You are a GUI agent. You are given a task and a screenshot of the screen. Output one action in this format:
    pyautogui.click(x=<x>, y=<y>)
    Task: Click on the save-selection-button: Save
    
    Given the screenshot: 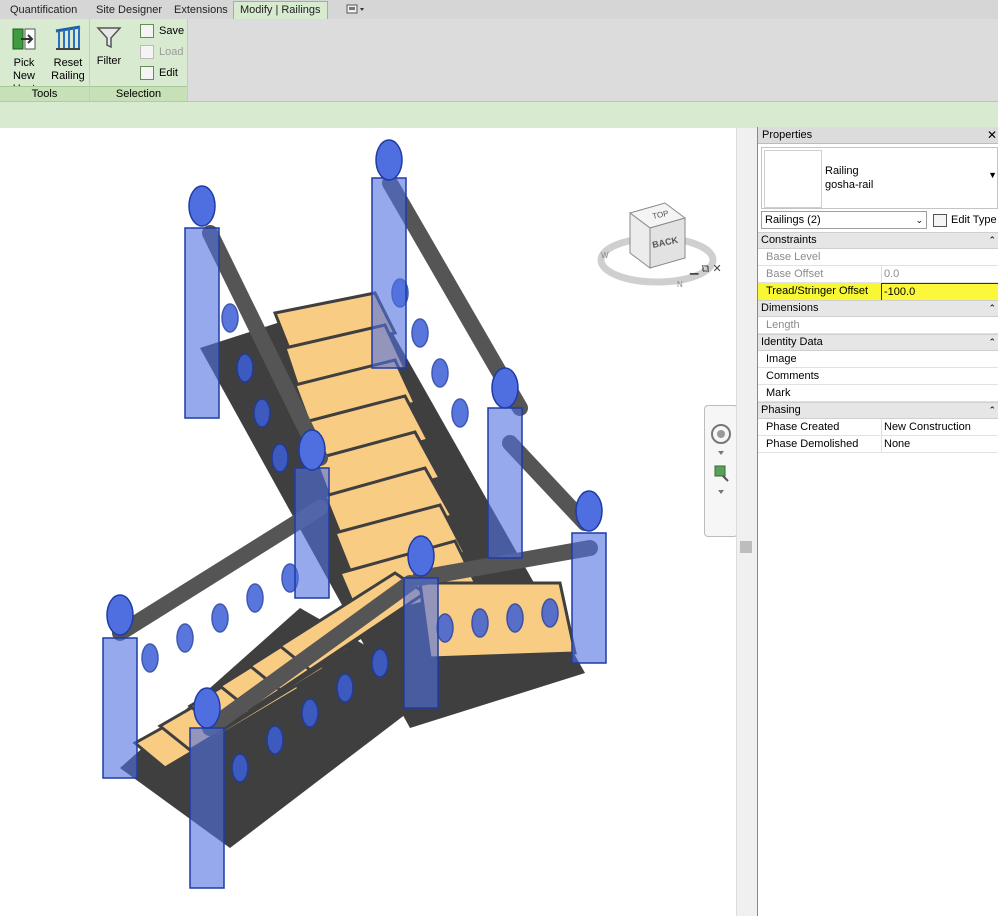 What is the action you would take?
    pyautogui.click(x=162, y=31)
    